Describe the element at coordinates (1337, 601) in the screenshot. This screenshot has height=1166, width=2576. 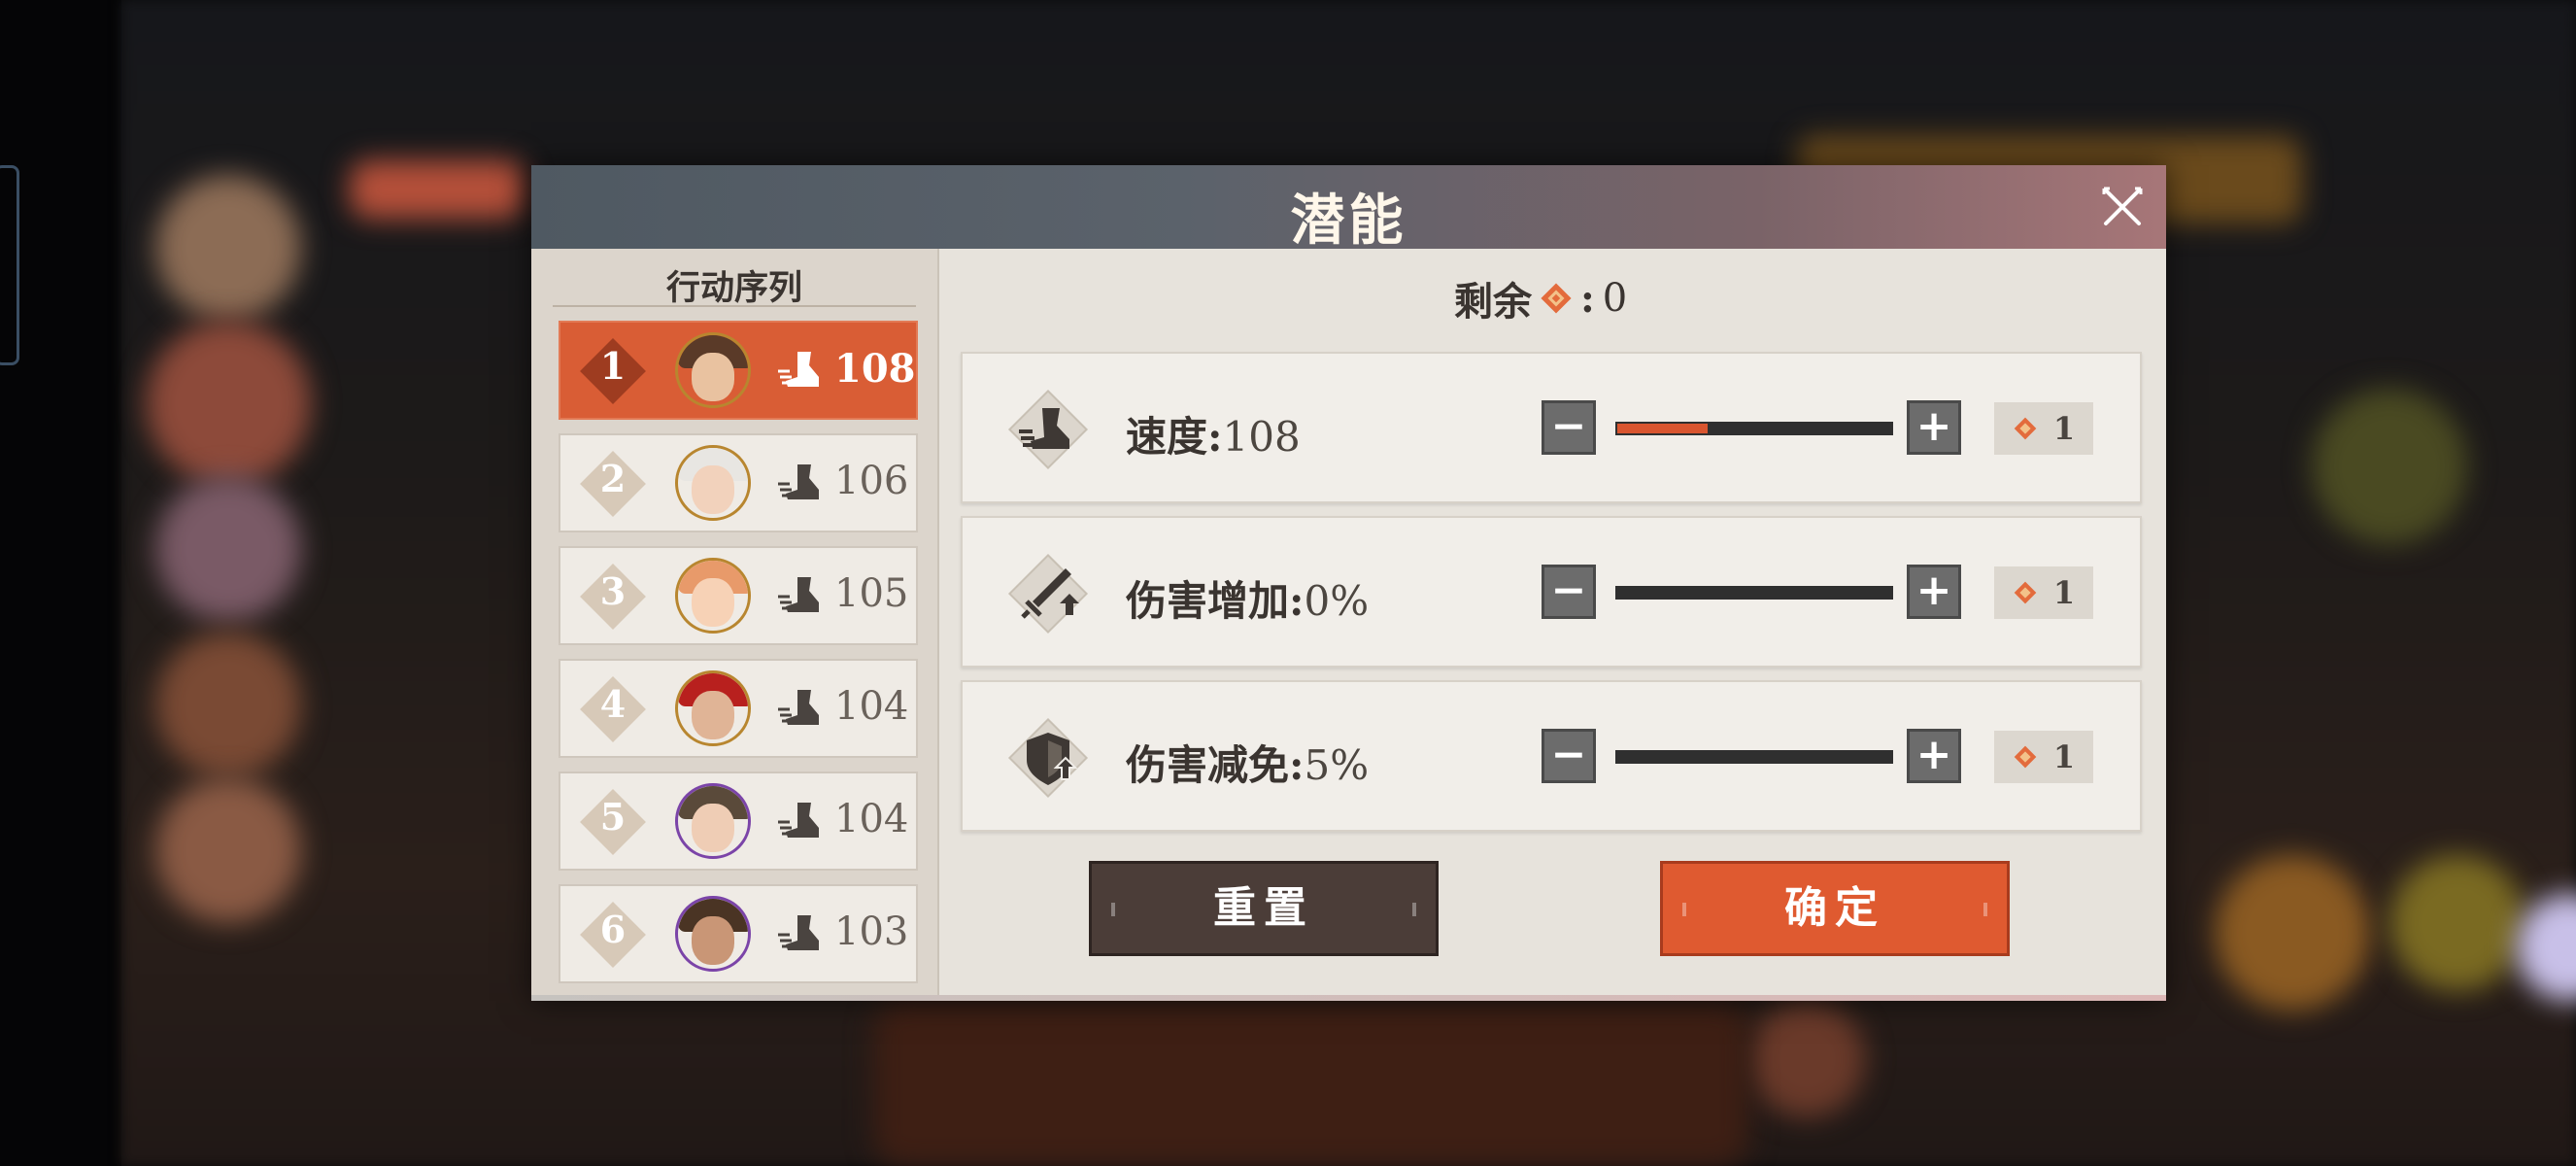
I see `stat-value: 0%` at that location.